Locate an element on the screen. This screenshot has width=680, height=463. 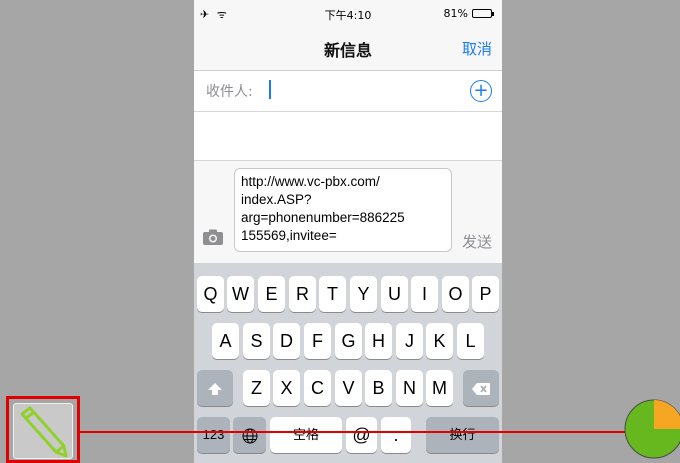
navigation-bar: 新信息 取消 is located at coordinates (348, 48).